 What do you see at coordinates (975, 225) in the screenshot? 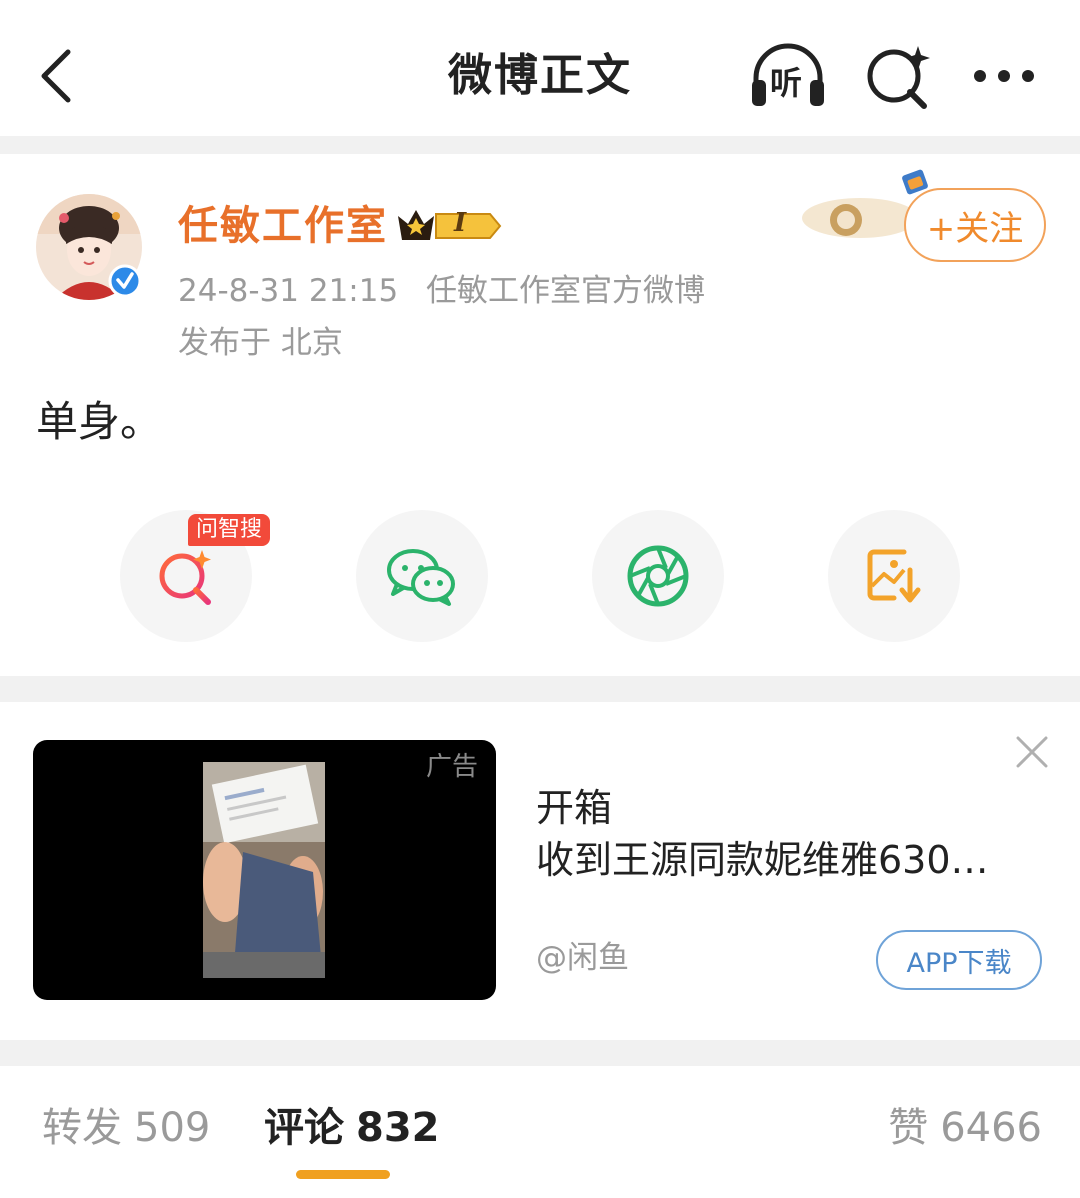
I see `follow-button: +关注` at bounding box center [975, 225].